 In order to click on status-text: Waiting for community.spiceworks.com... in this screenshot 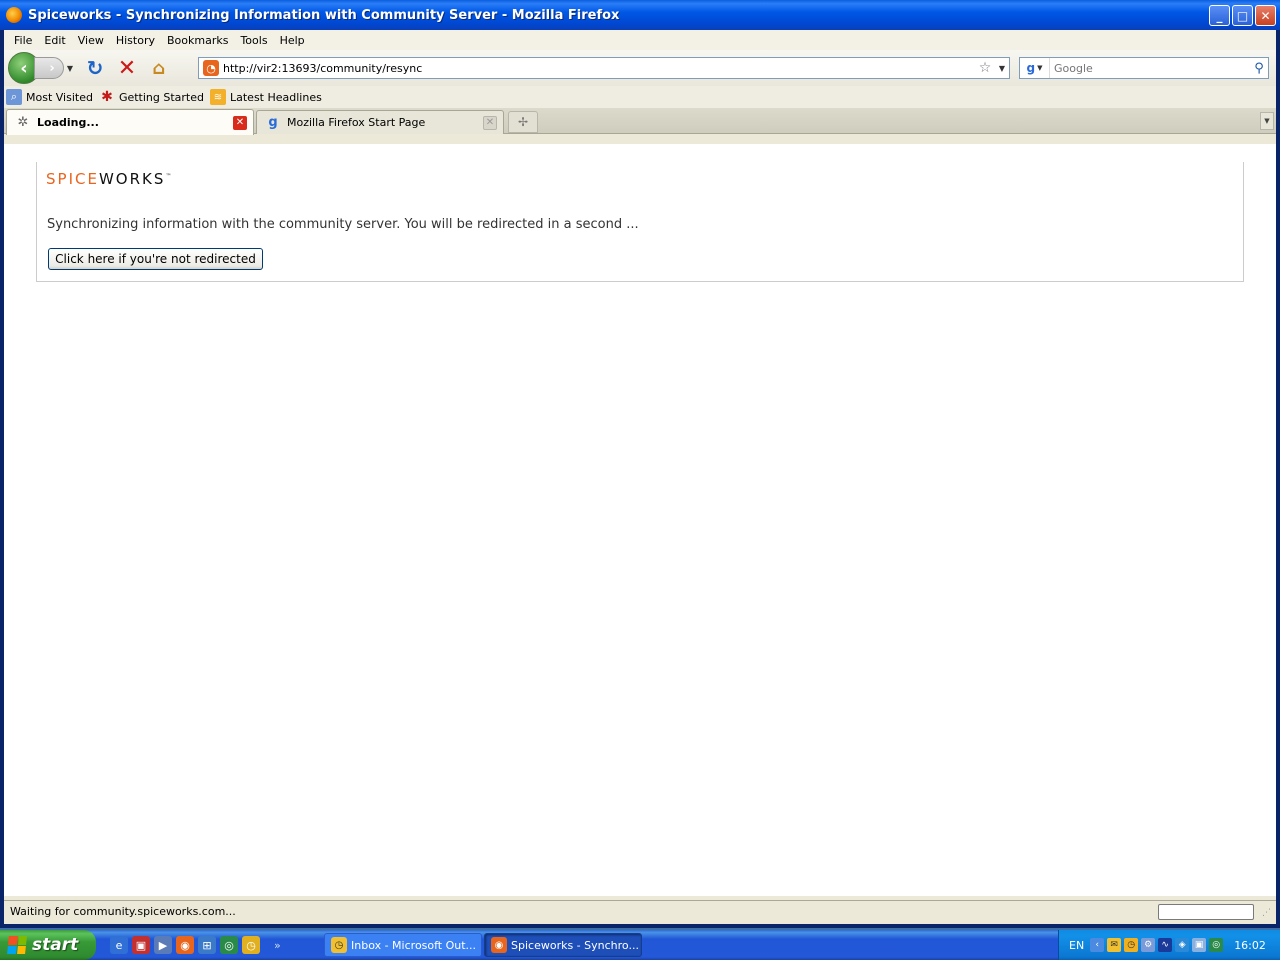, I will do `click(123, 911)`.